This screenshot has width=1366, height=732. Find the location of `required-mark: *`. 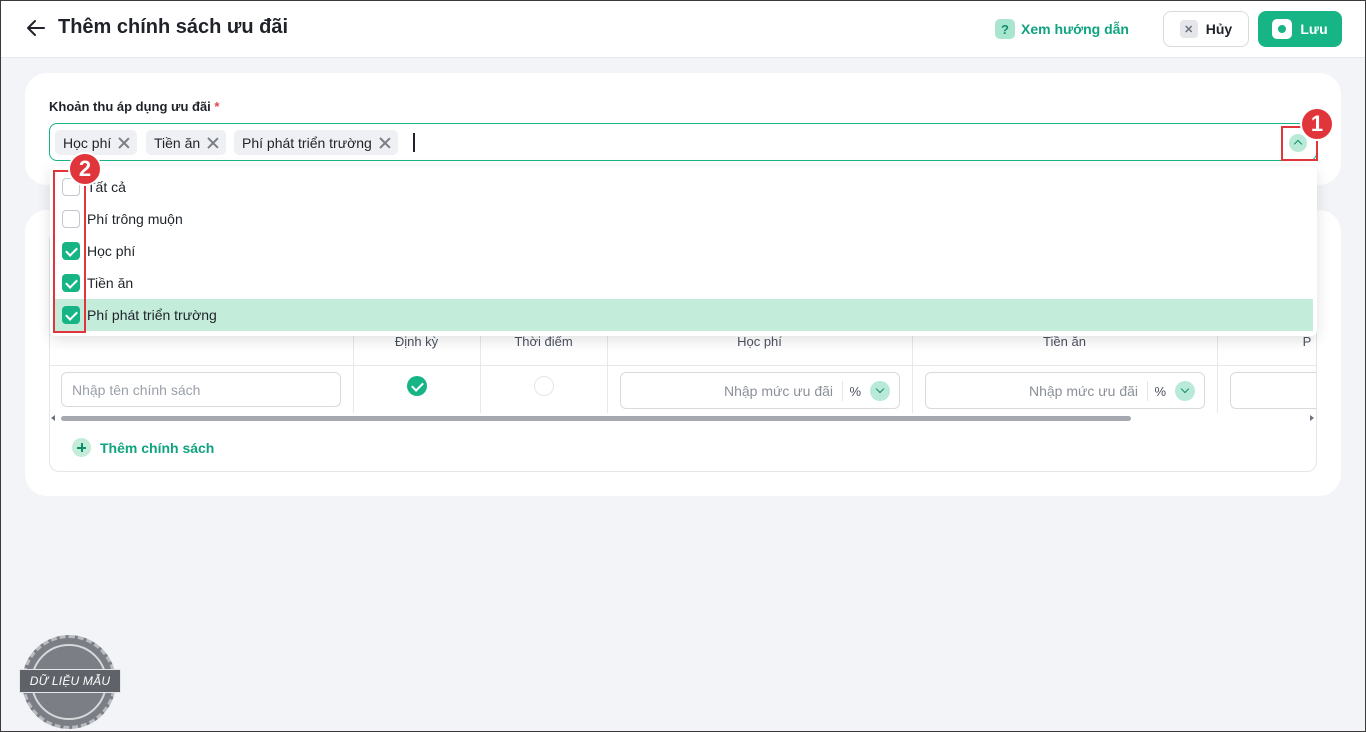

required-mark: * is located at coordinates (217, 106).